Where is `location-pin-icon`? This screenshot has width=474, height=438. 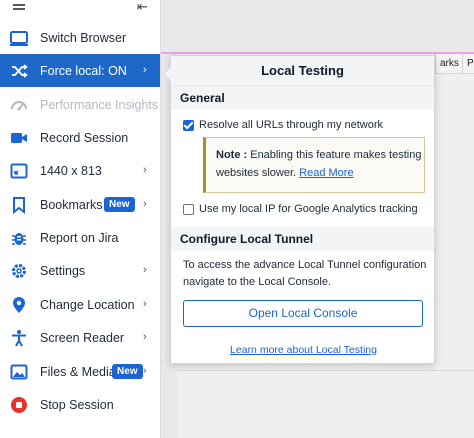
location-pin-icon is located at coordinates (19, 305).